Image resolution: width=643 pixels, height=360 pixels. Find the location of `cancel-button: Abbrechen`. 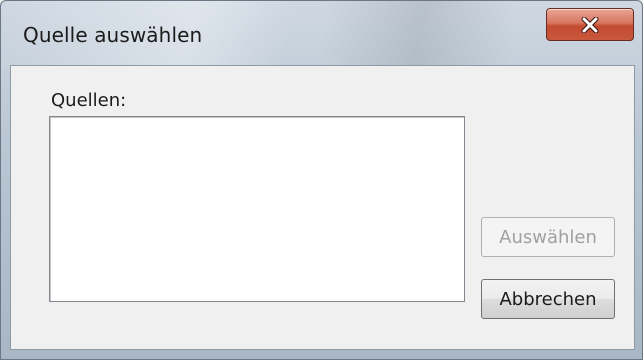

cancel-button: Abbrechen is located at coordinates (548, 299).